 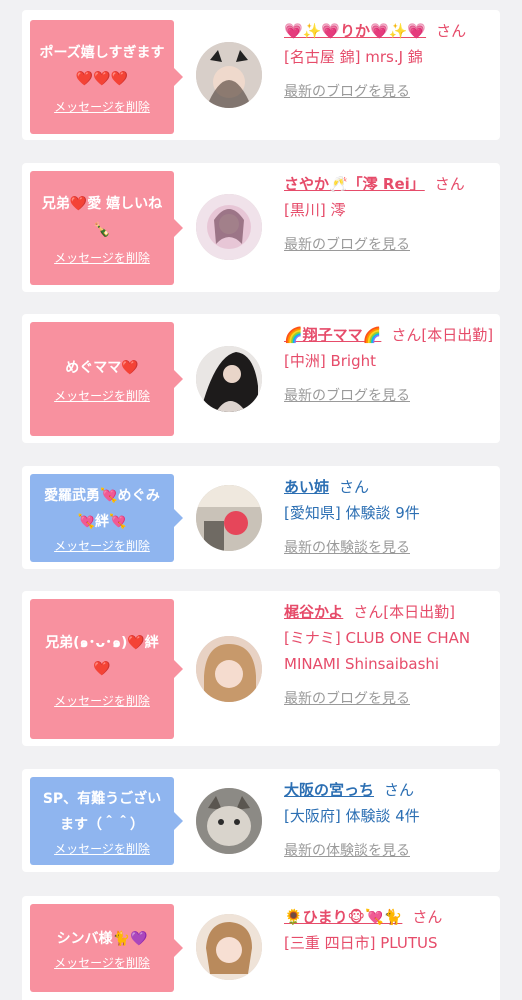 I want to click on shop-info: [ミナミ] CLUB ONE CHAN MINAMI Shinsaibashi, so click(x=377, y=651).